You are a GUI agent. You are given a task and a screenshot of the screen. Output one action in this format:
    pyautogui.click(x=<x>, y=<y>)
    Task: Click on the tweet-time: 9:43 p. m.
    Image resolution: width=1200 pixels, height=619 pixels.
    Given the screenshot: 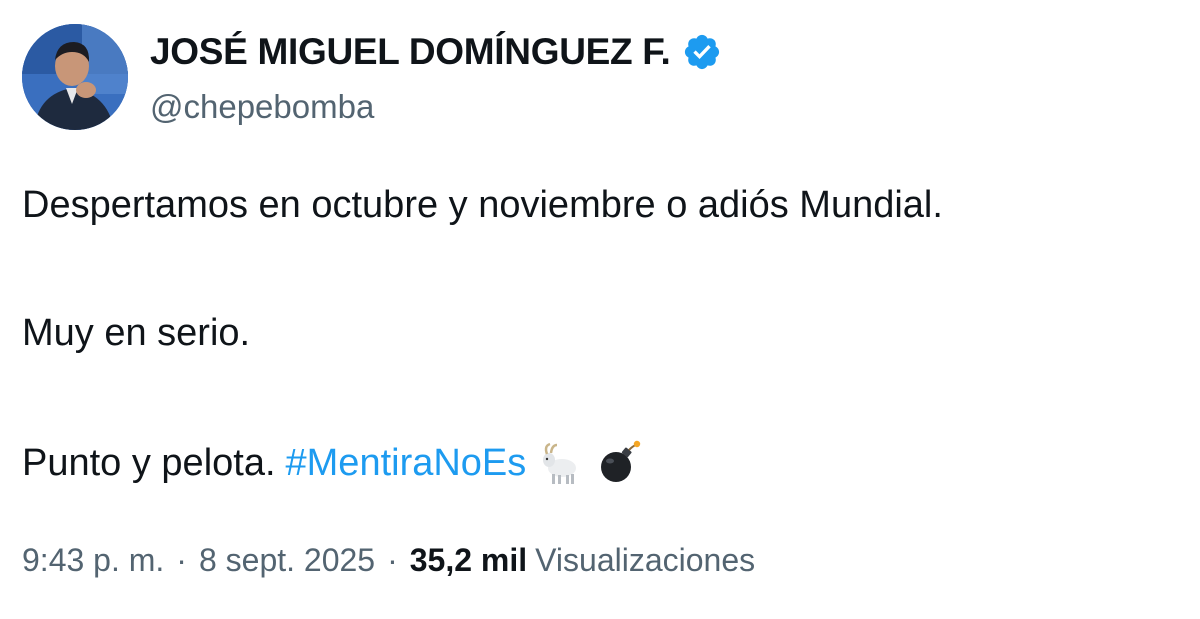 What is the action you would take?
    pyautogui.click(x=93, y=560)
    